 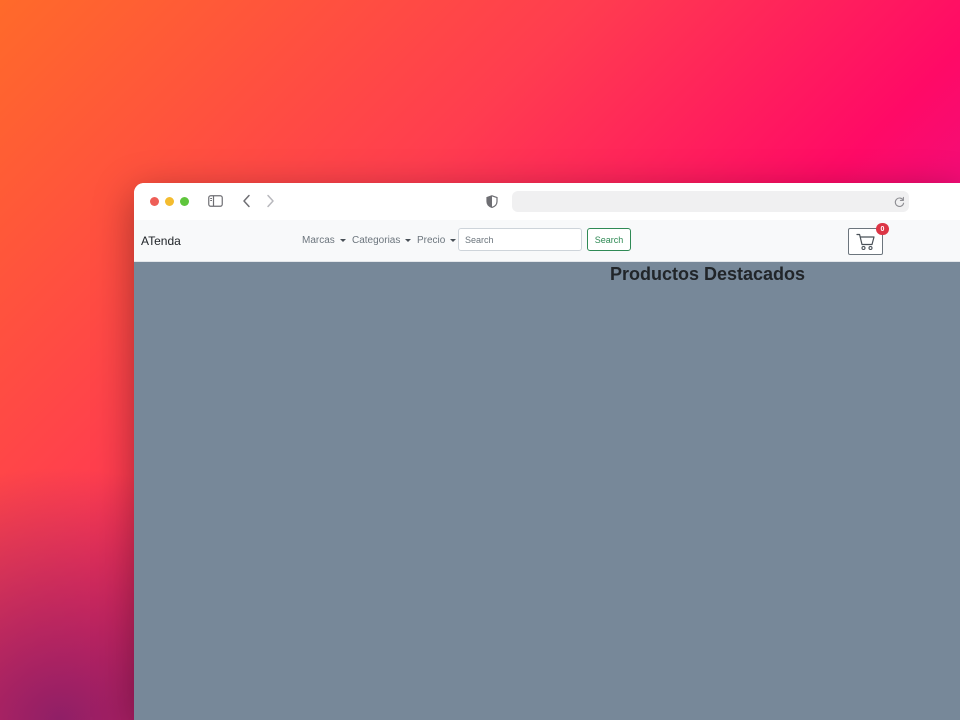 I want to click on minimize-window-button, so click(x=169, y=201).